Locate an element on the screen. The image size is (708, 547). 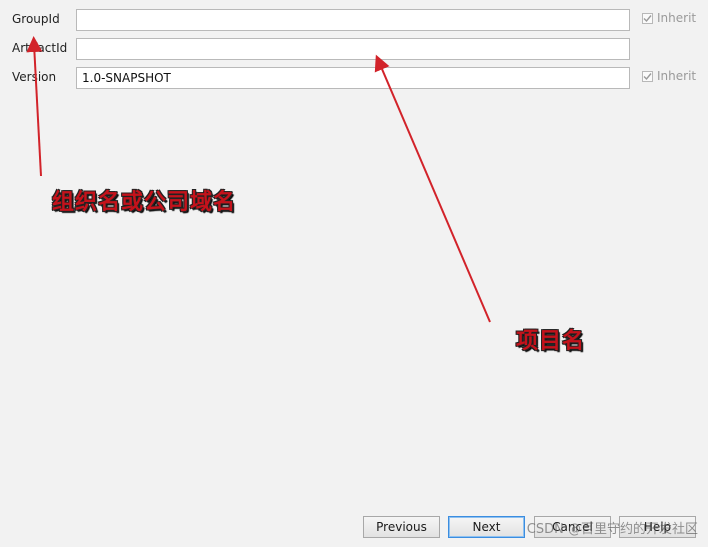
group-id-inherit-checkbox: Inherit is located at coordinates (669, 18).